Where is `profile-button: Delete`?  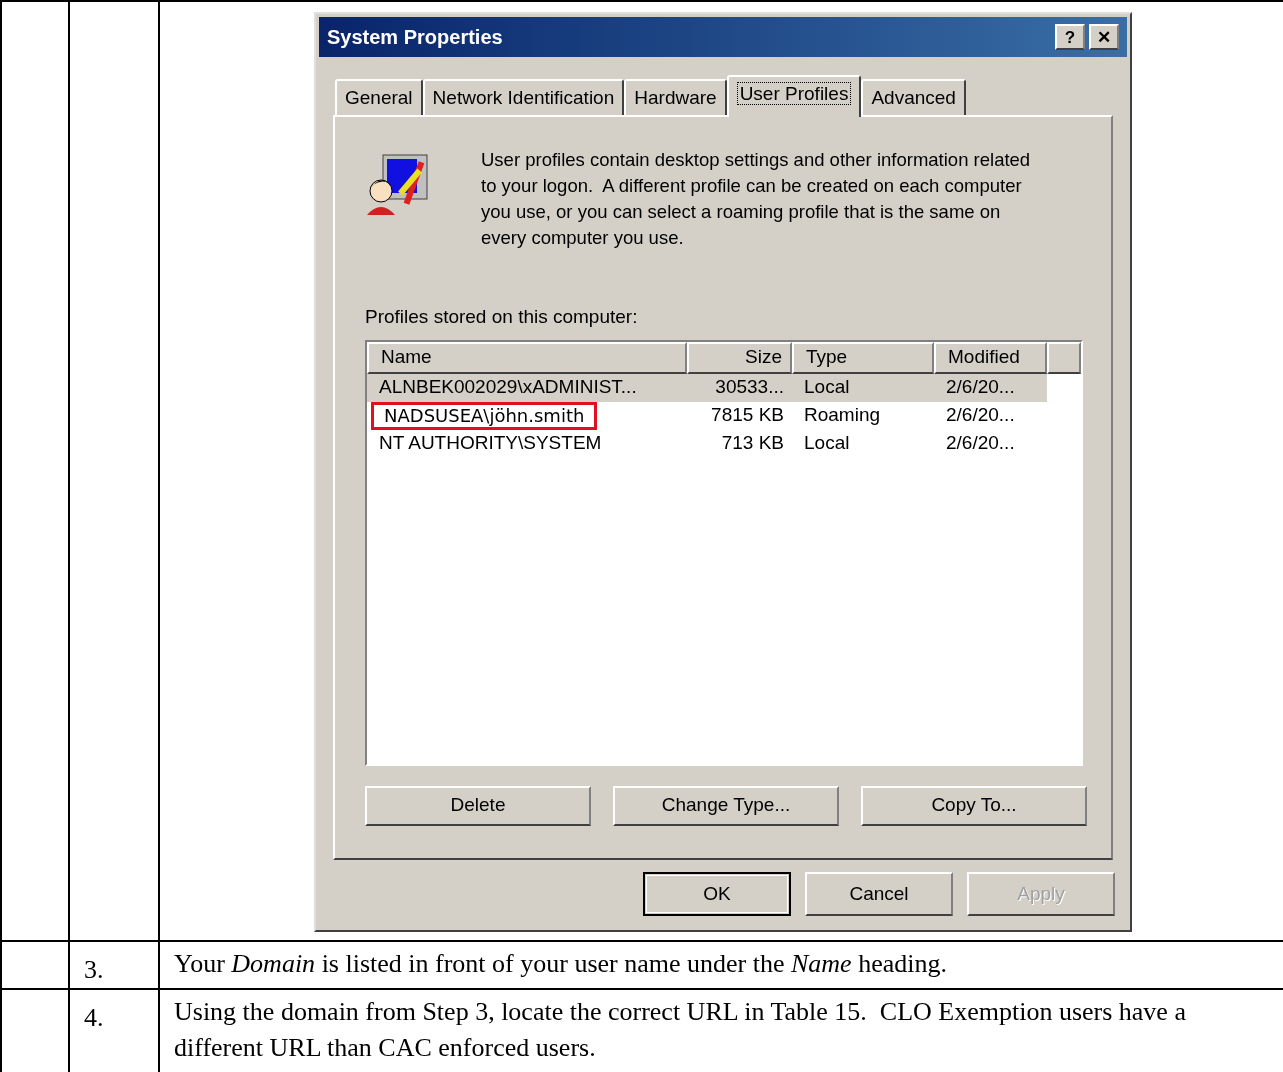
profile-button: Delete is located at coordinates (478, 805).